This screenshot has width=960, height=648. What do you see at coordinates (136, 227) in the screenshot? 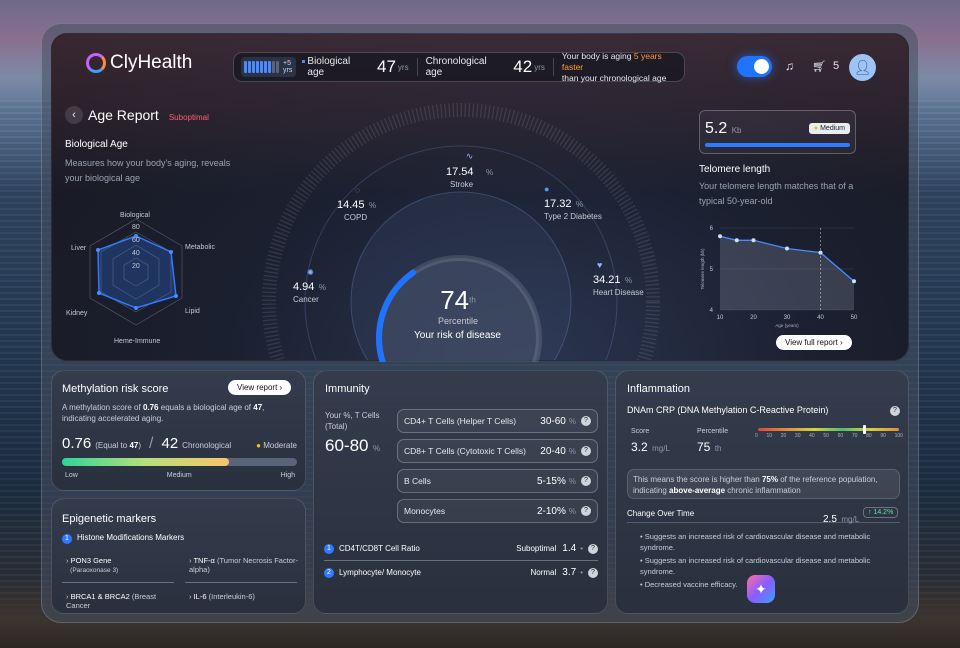
I see `radar-tick: 80` at bounding box center [136, 227].